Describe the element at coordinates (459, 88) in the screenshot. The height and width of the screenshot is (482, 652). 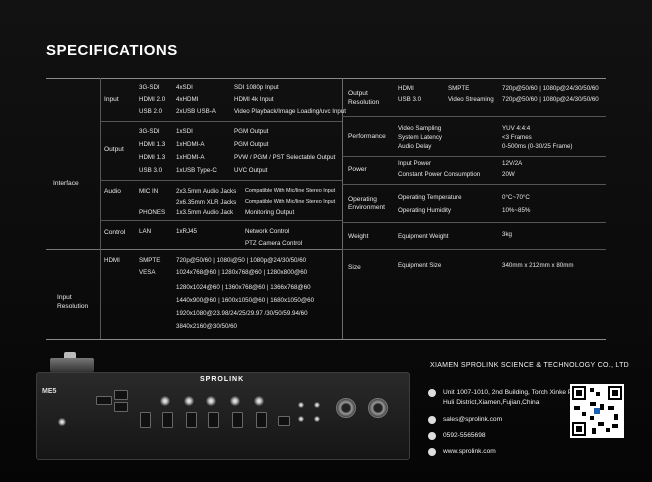
I see `outres-c2: SMPTE` at that location.